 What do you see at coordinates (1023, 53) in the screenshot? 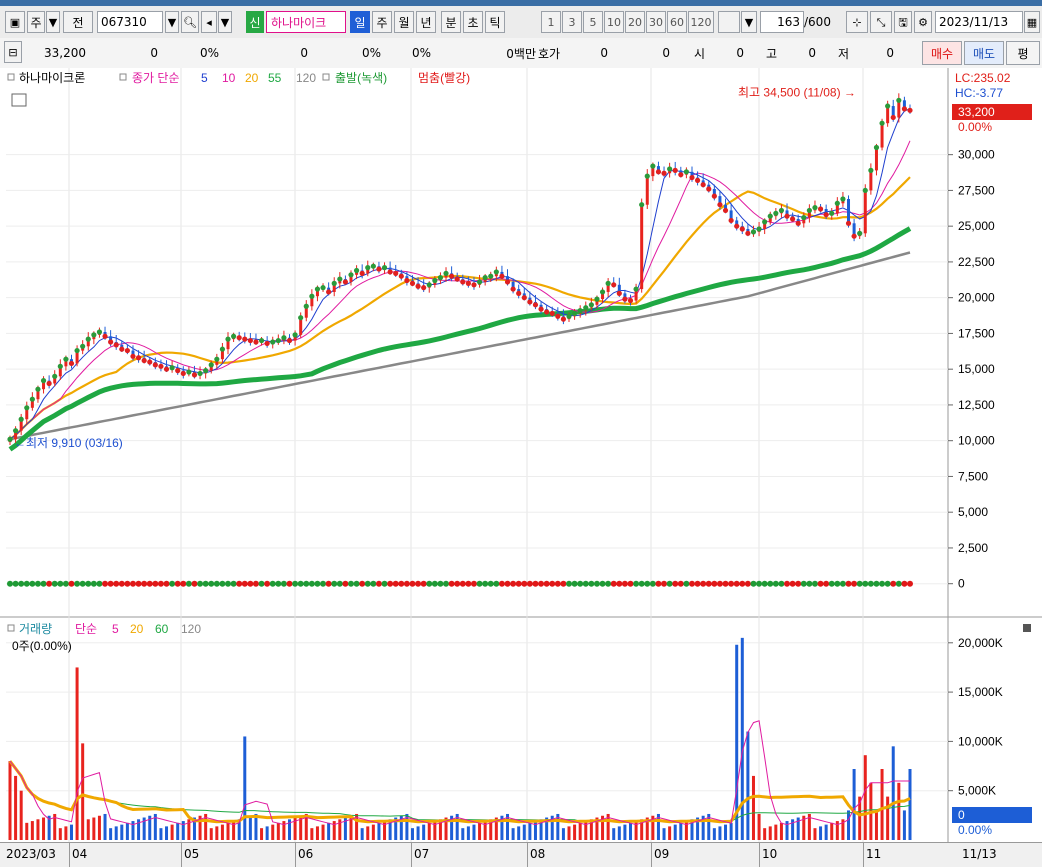
I see `avg-price-button: 평` at bounding box center [1023, 53].